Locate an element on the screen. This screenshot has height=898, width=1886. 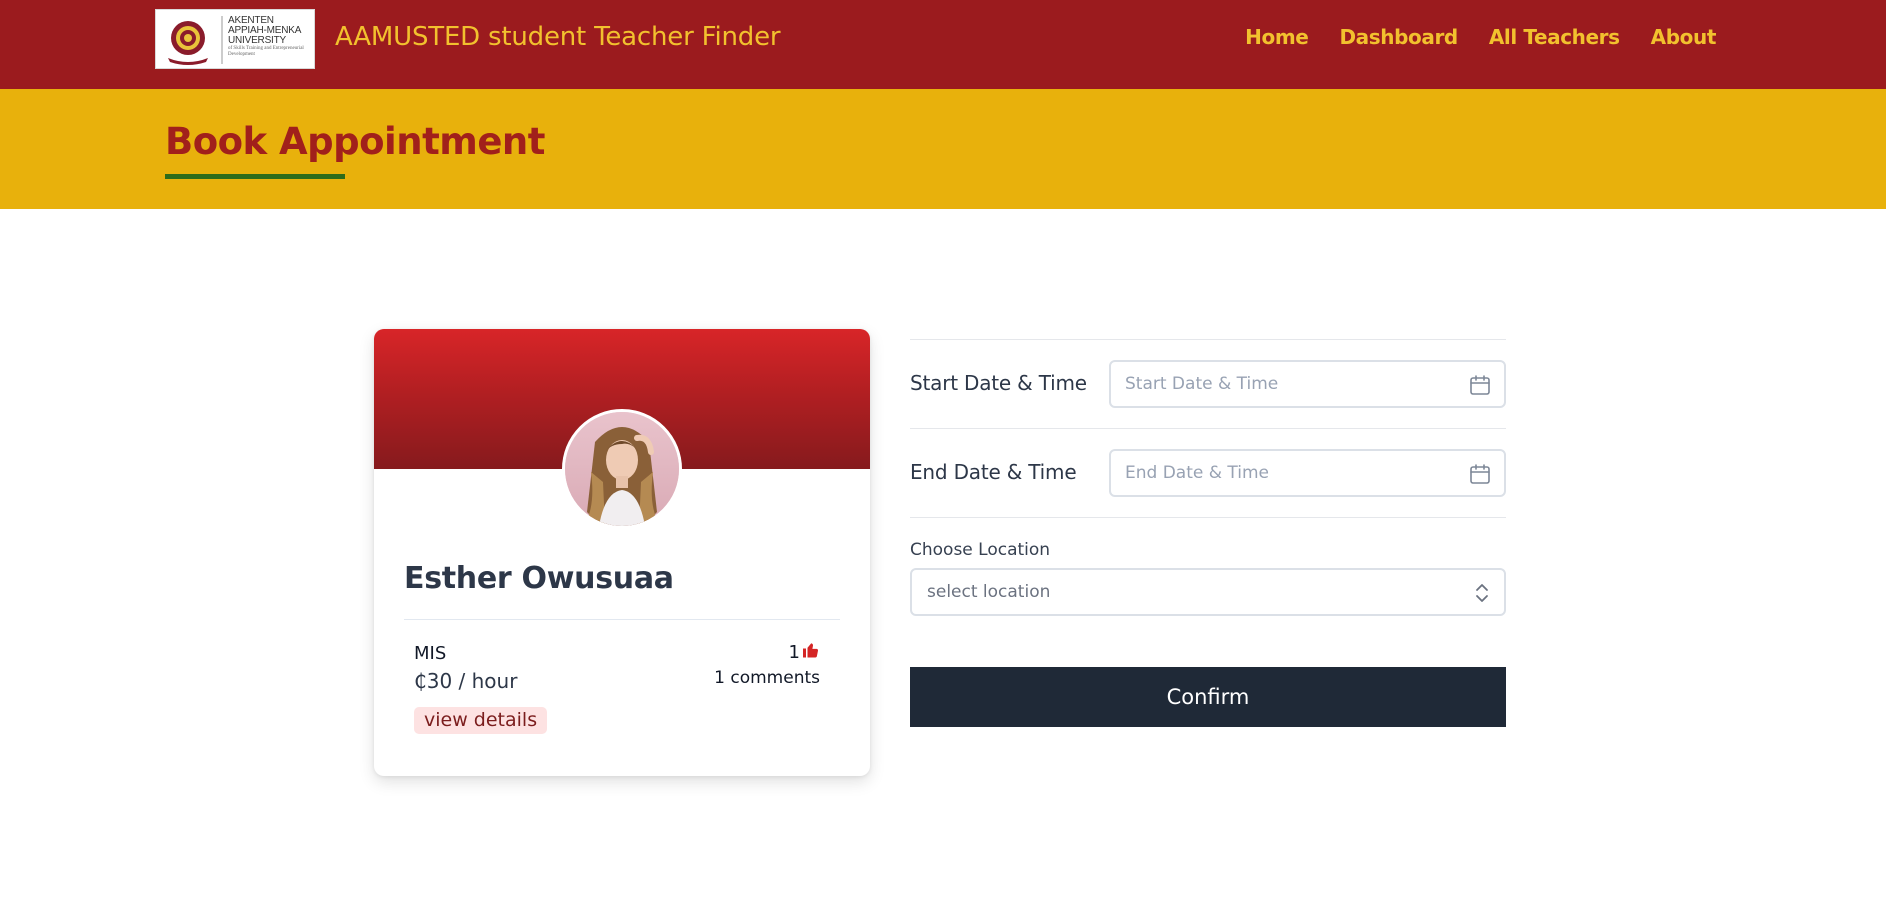
logo-line-3: UNIVERSITY is located at coordinates (257, 40).